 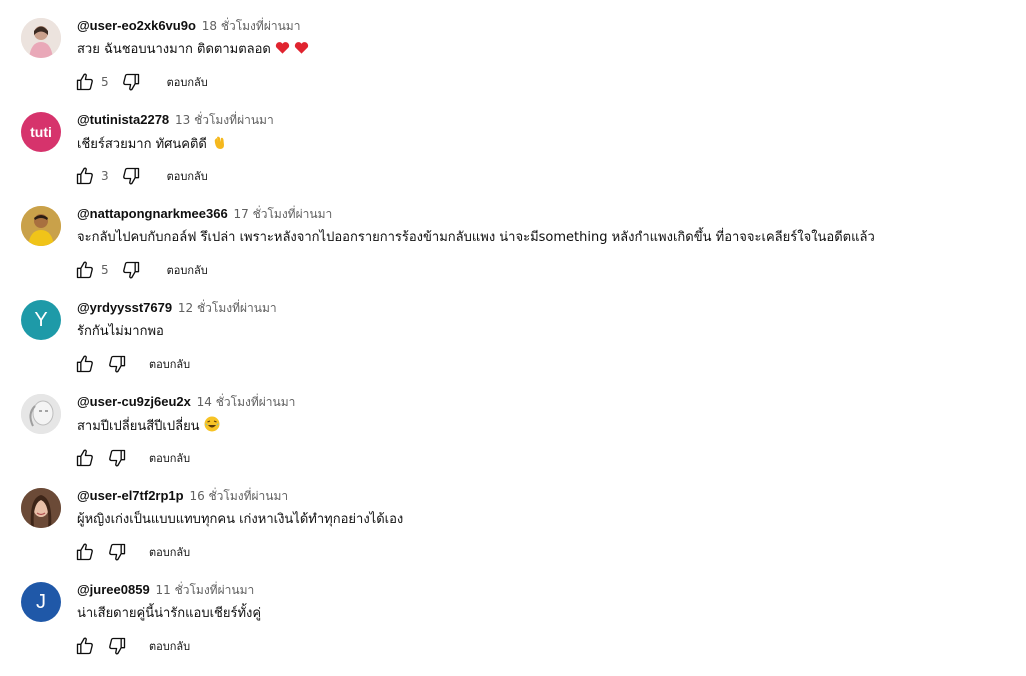 I want to click on comment-author: @yrdyysst7679, so click(x=124, y=307).